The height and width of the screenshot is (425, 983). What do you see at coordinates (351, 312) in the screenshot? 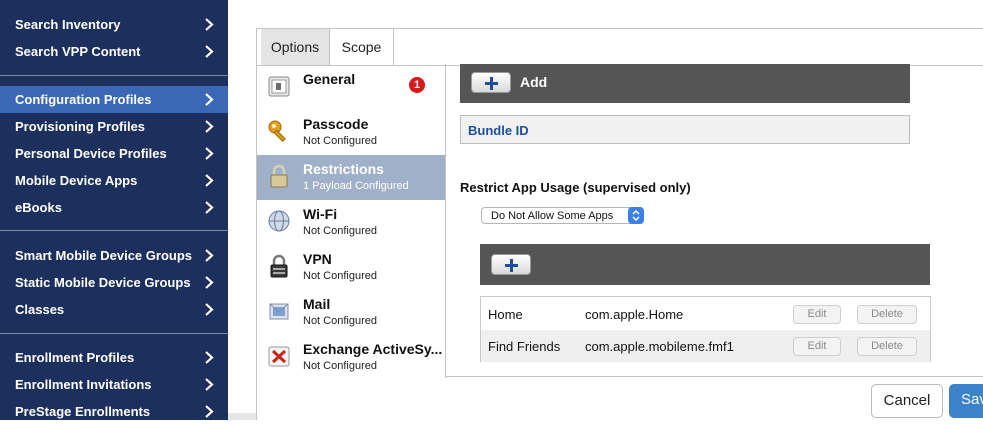
I see `payload-item-mail: Mail Not Configured` at bounding box center [351, 312].